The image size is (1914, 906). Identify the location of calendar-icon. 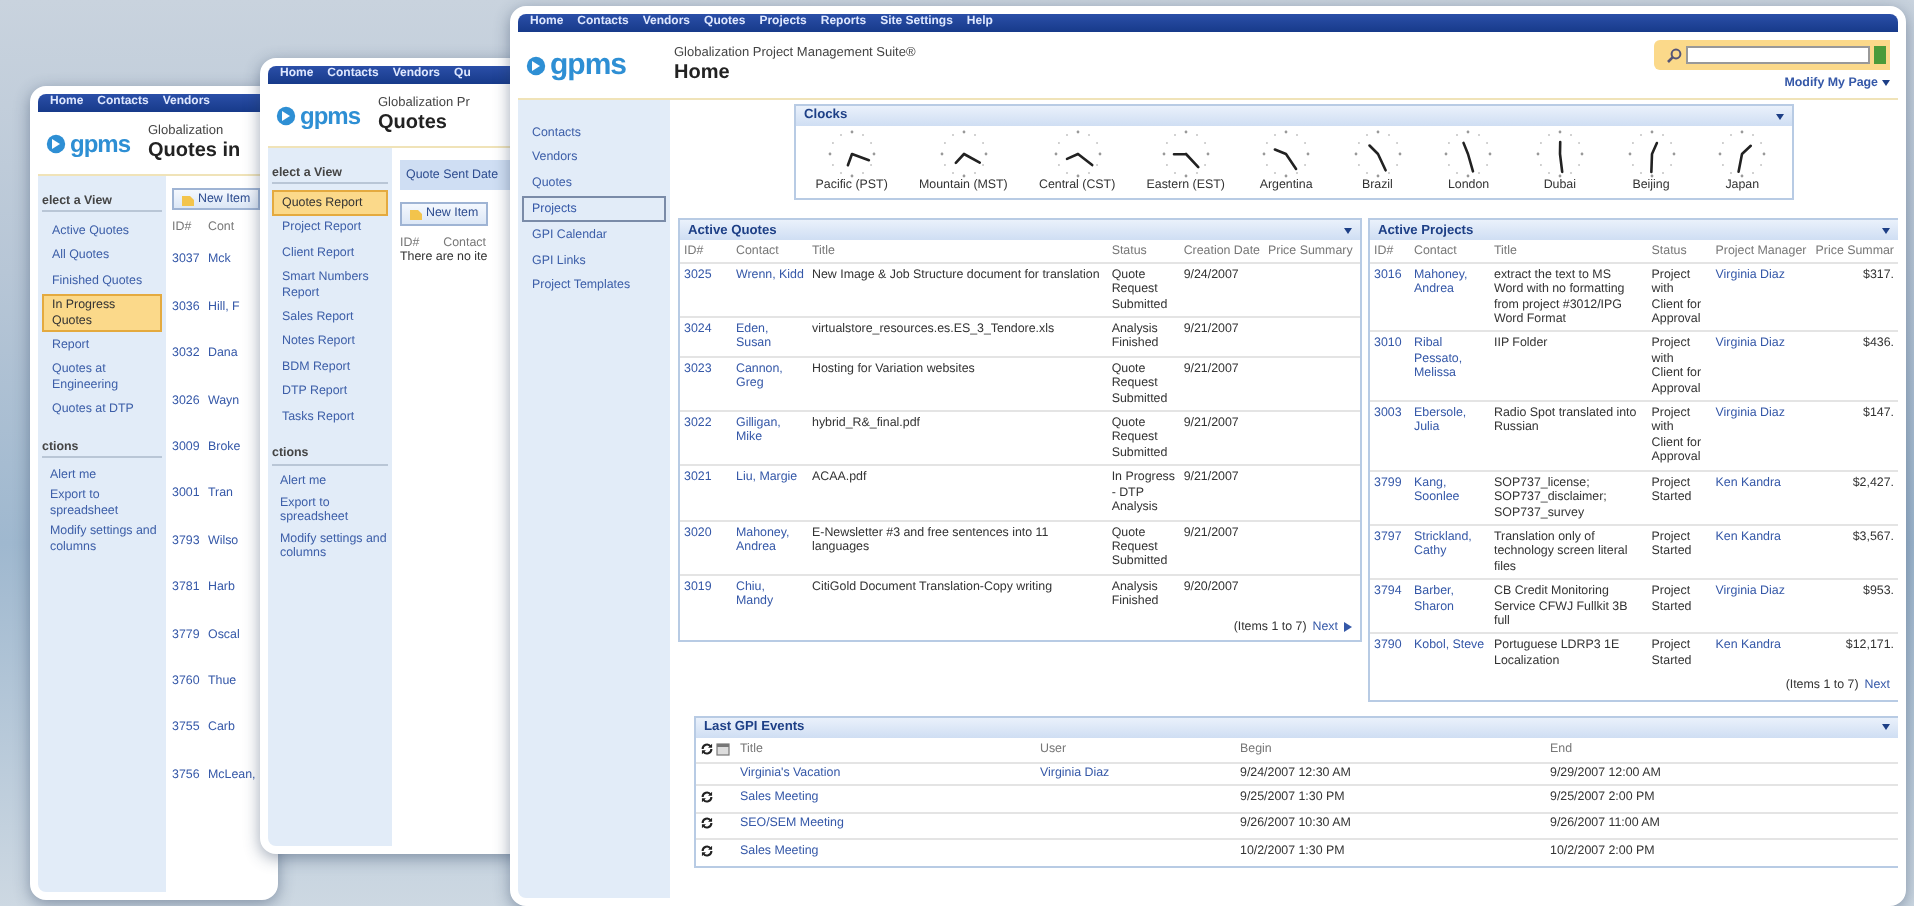
(723, 748).